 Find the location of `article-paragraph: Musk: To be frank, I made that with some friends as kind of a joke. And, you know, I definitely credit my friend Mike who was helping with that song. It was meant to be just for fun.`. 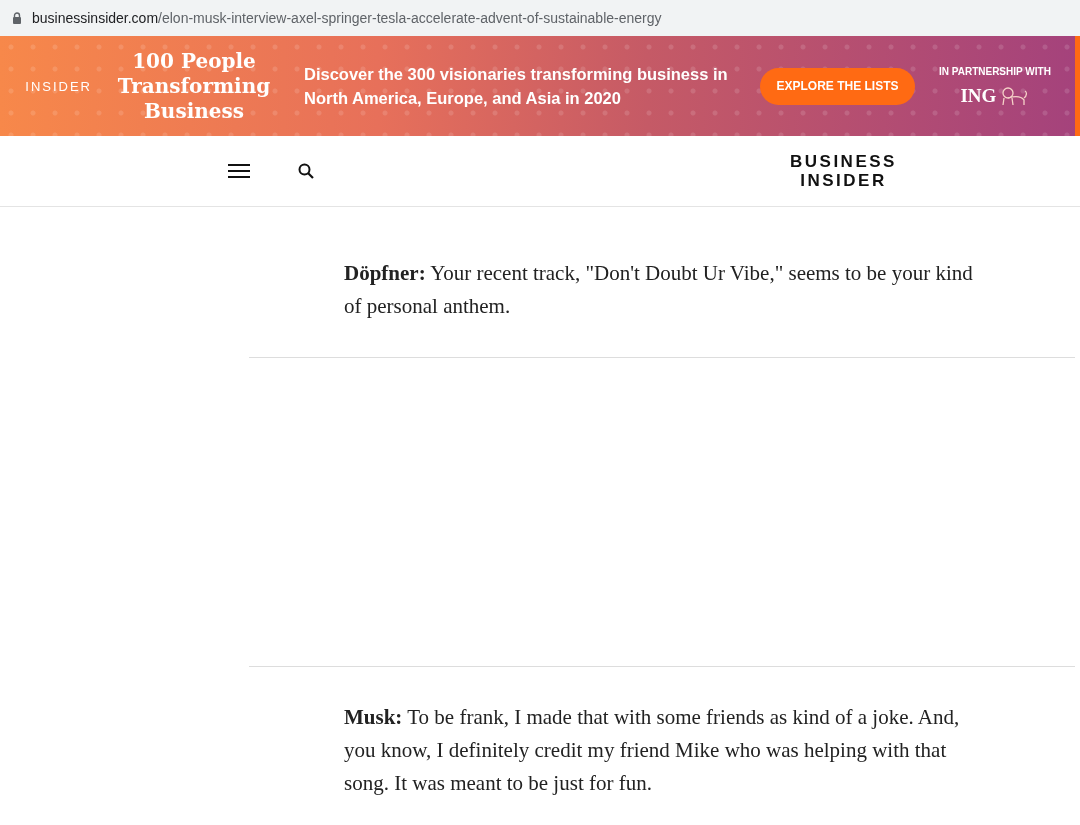

article-paragraph: Musk: To be frank, I made that with some friends as kind of a joke. And, you know, I definitely credit my friend Mike who was helping with that song. It was meant to be just for fun. is located at coordinates (652, 750).